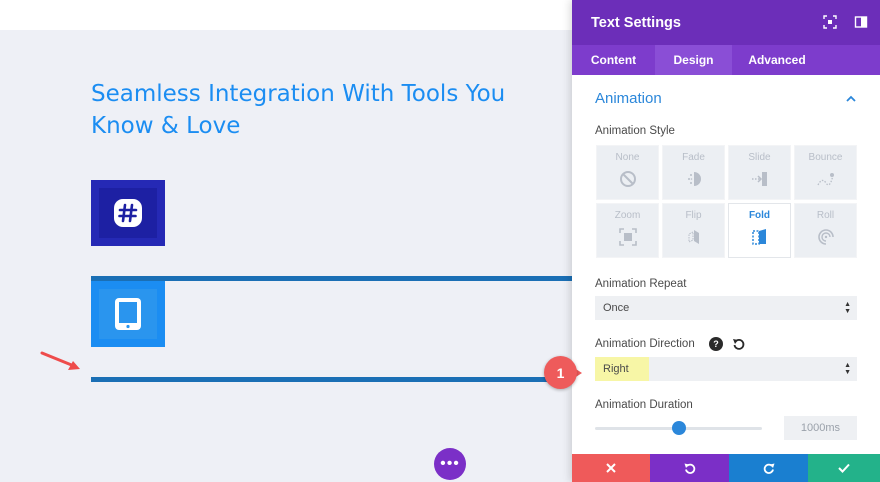 The image size is (880, 482). Describe the element at coordinates (820, 428) in the screenshot. I see `duration-input: 1000ms` at that location.